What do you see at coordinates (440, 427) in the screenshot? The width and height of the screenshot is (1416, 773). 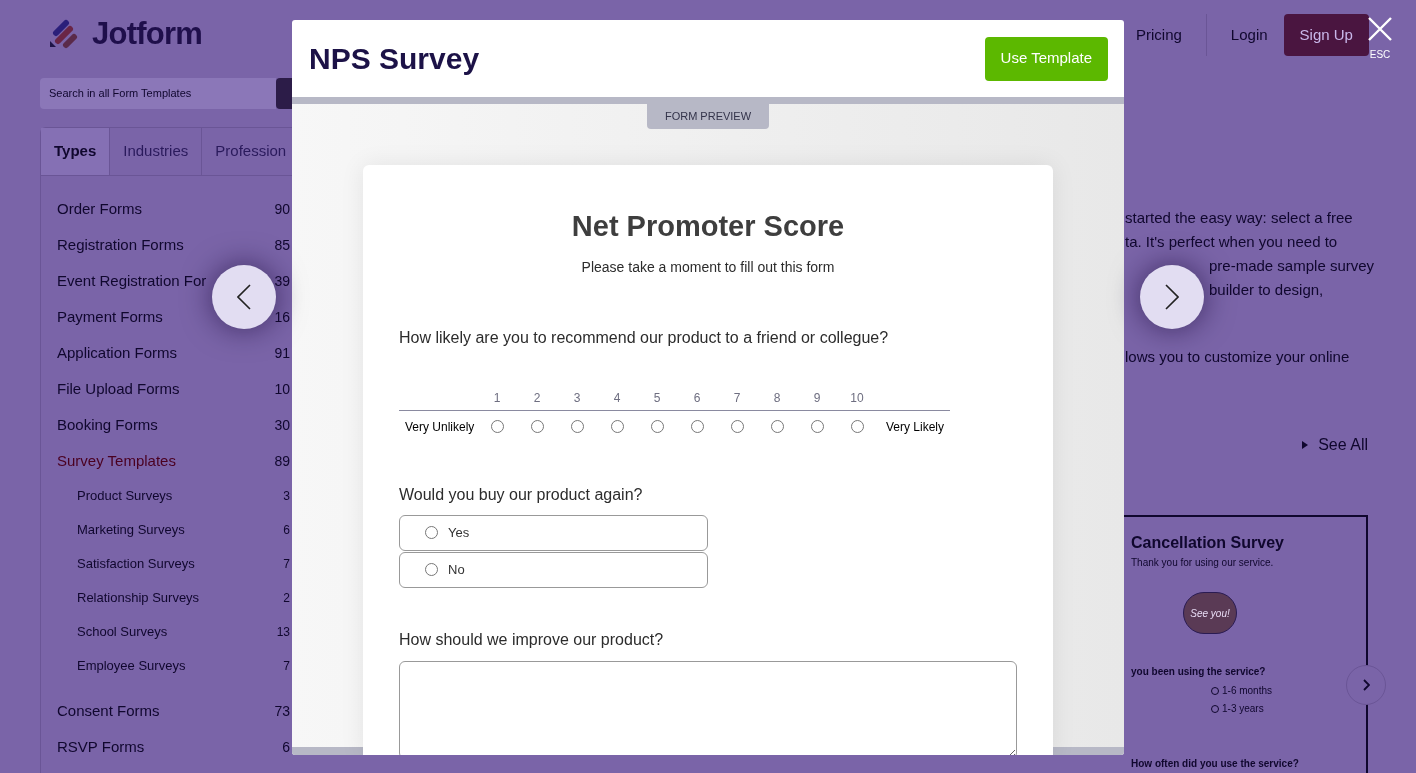 I see `scale-low-label: Very Unlikely` at bounding box center [440, 427].